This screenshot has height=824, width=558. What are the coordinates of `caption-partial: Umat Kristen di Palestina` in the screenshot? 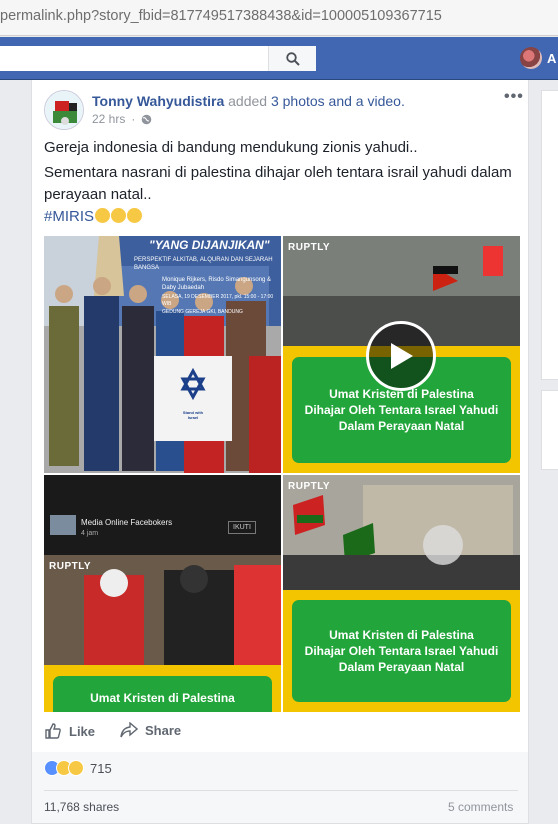 It's located at (162, 698).